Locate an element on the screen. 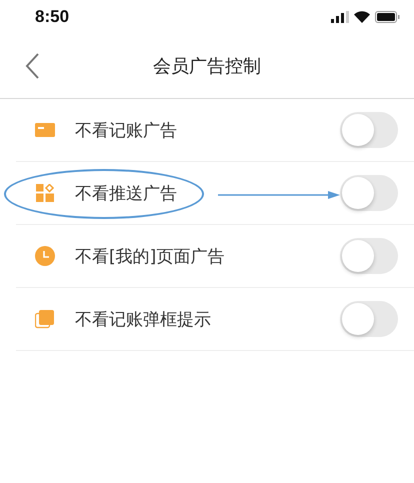  status-time: 8:50 is located at coordinates (52, 17).